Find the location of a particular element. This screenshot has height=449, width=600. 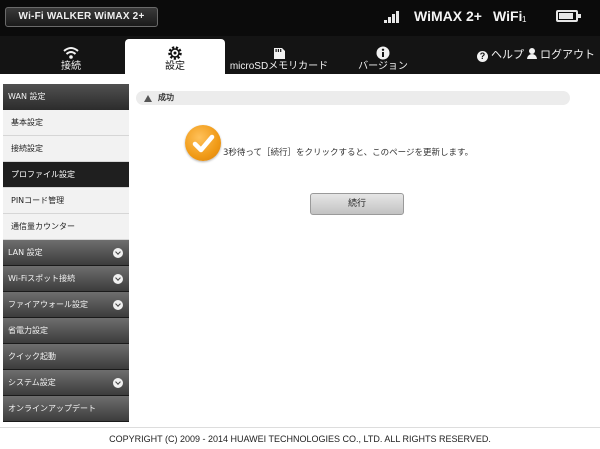

success-check-icon is located at coordinates (203, 143).